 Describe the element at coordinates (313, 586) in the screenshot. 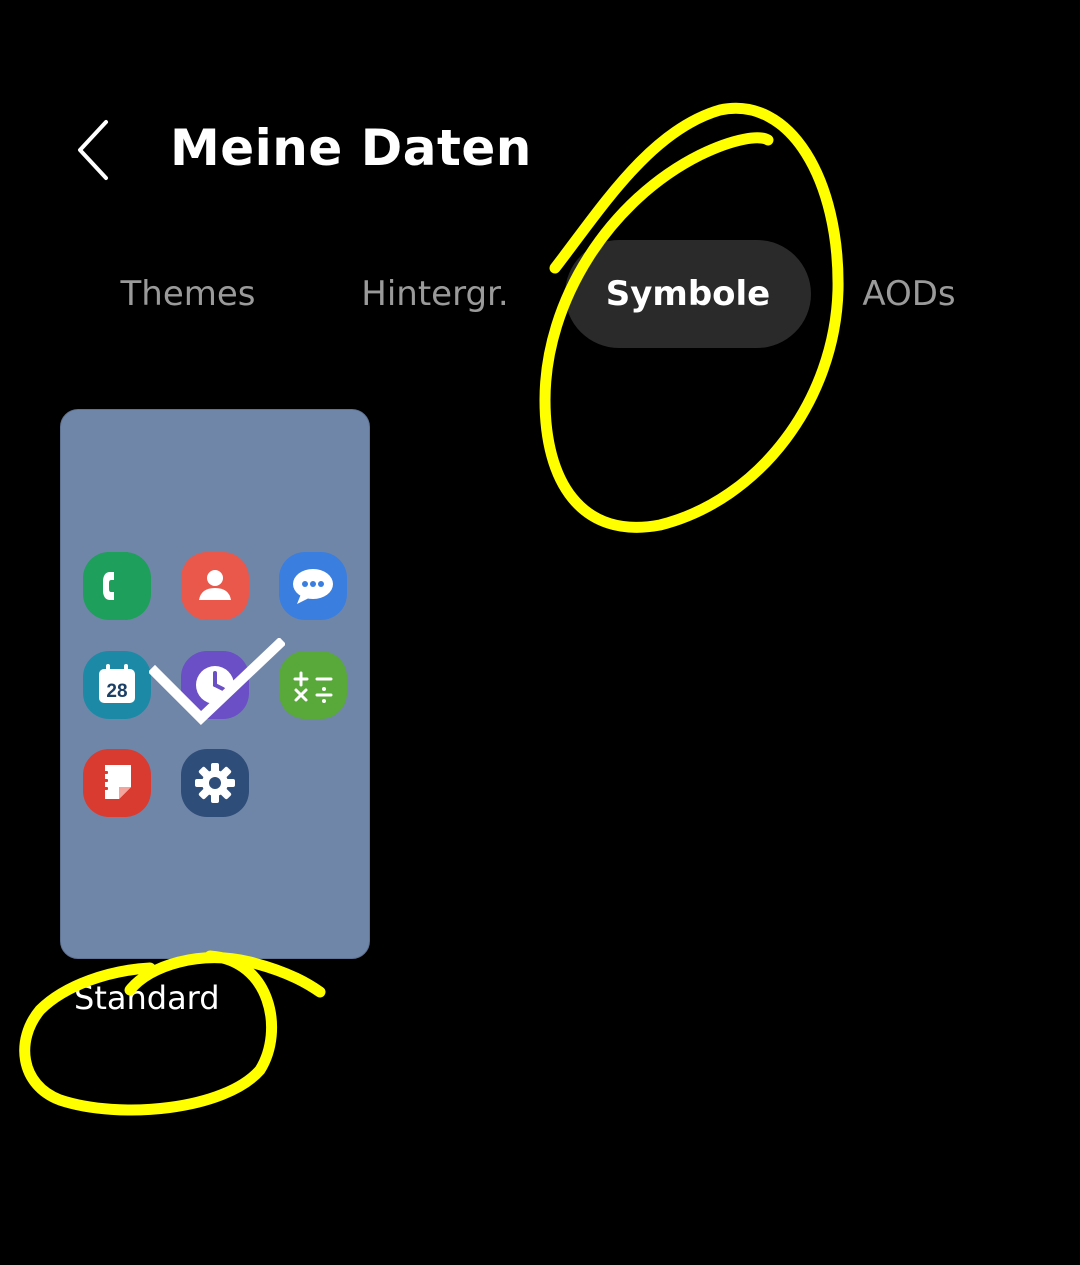

I see `messages-icon` at that location.